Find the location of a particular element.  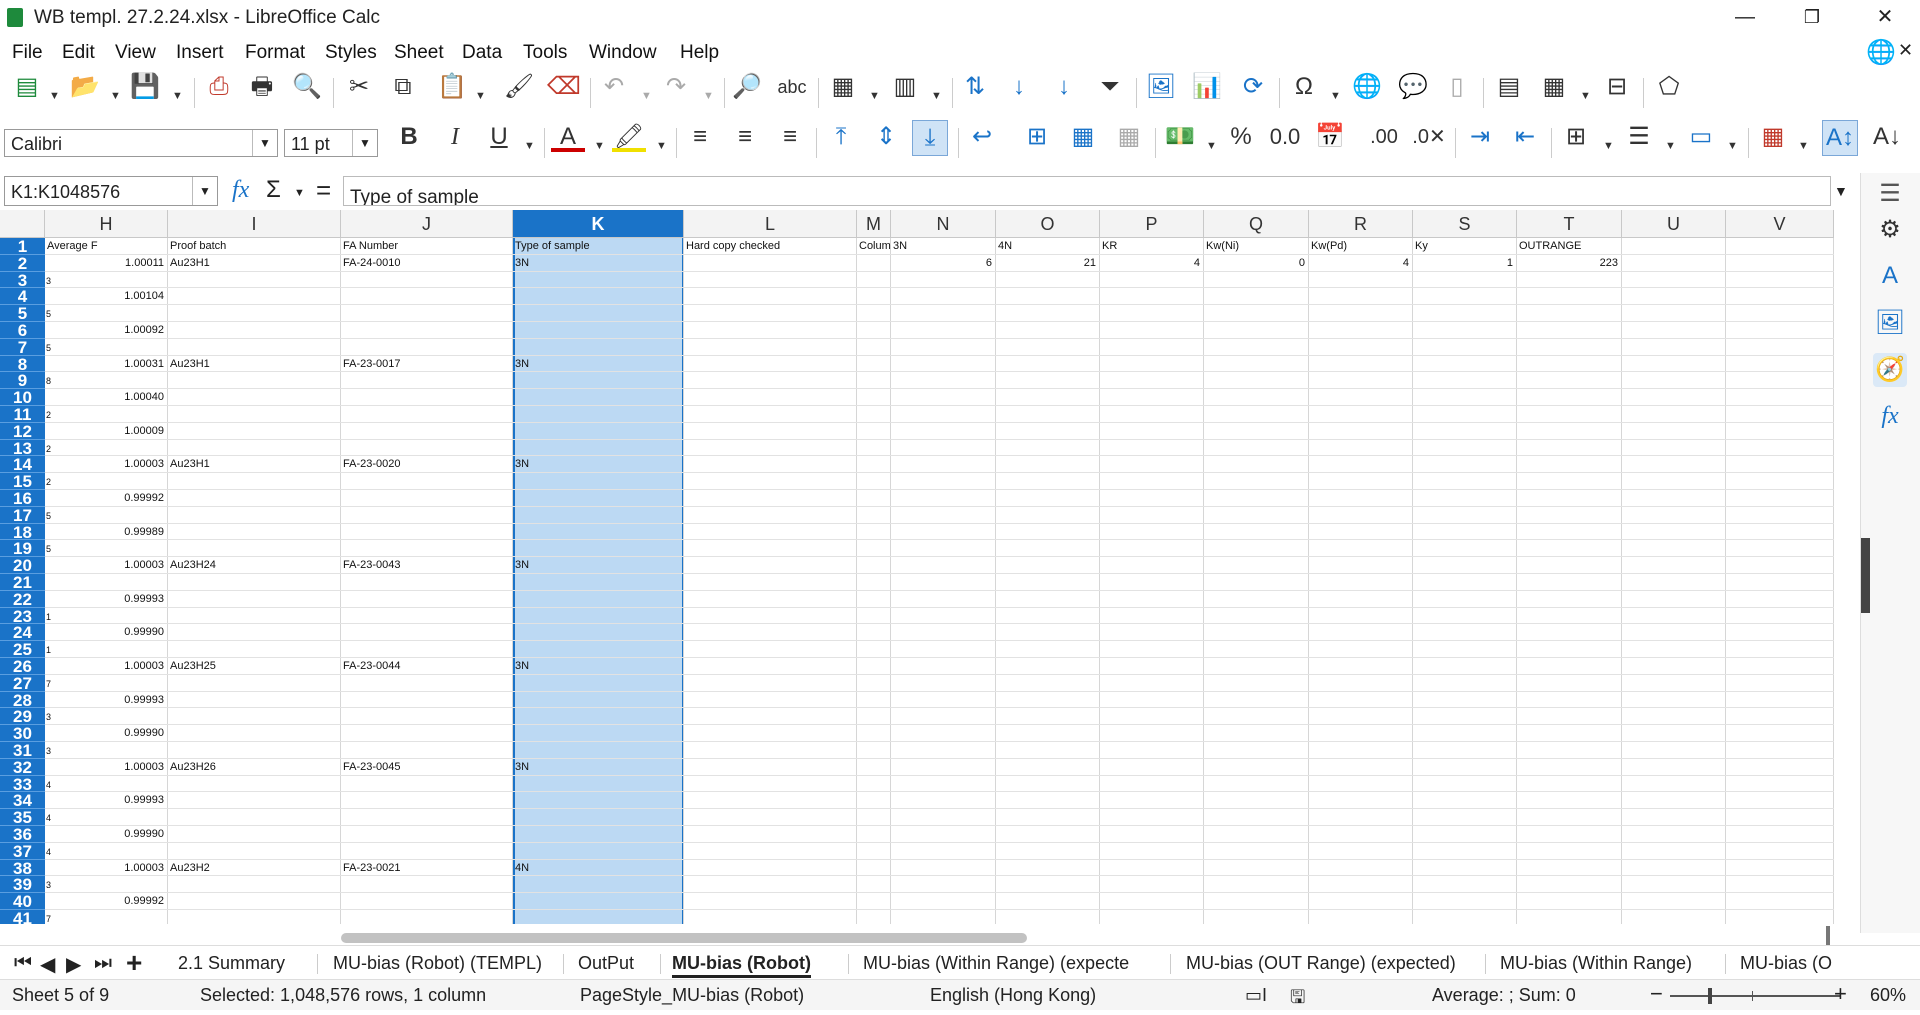

row-header: 5 is located at coordinates (22, 313).